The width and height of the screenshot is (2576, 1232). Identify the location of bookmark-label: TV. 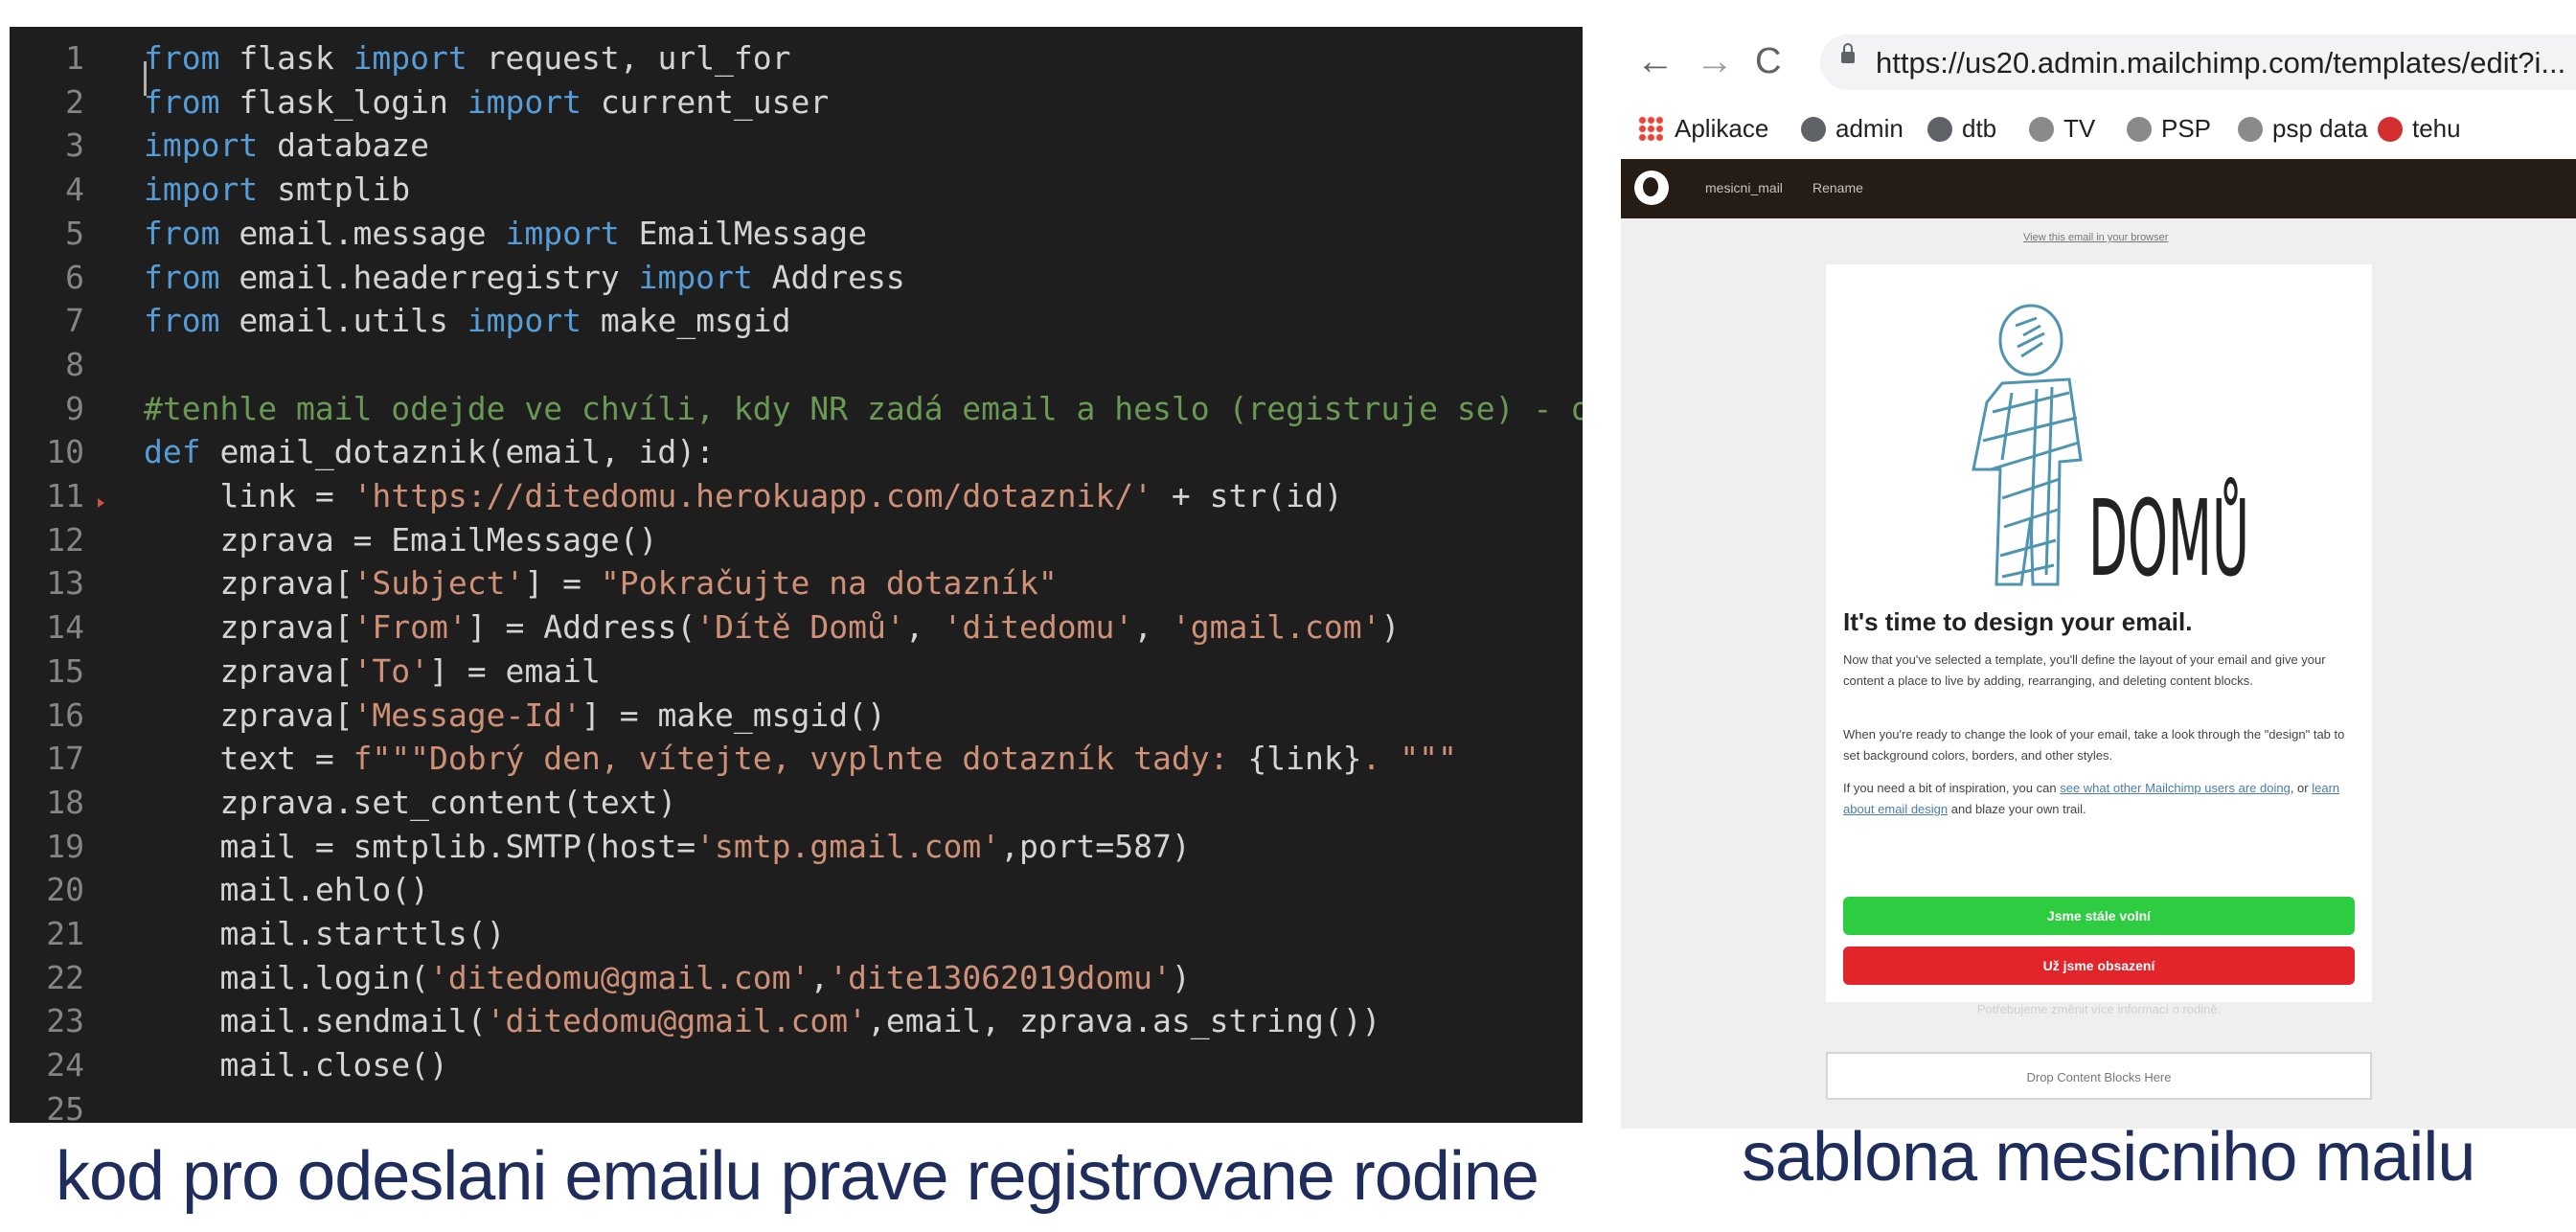
(2079, 128).